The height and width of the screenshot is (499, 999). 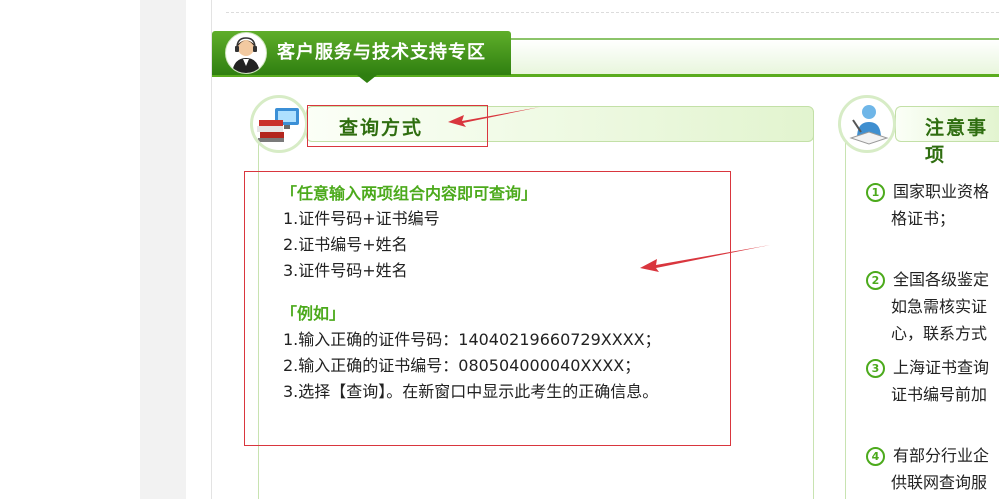 What do you see at coordinates (939, 482) in the screenshot?
I see `note-item-4-cont: 供联网查询服` at bounding box center [939, 482].